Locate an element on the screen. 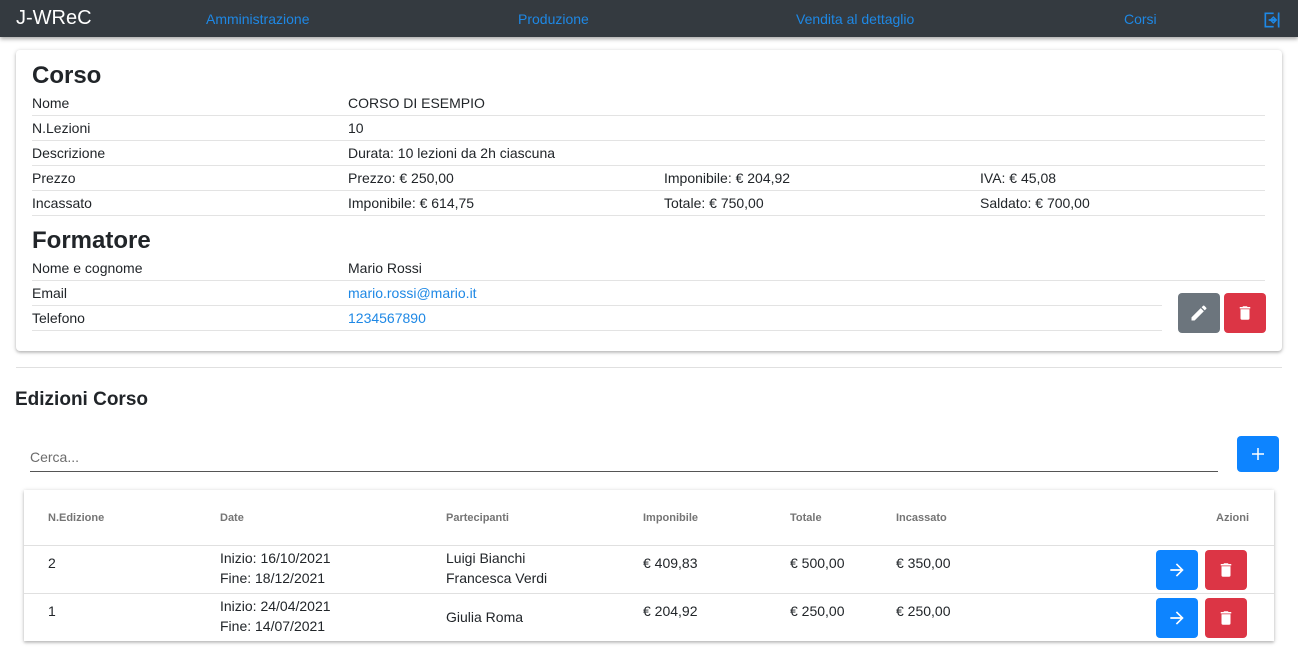 The height and width of the screenshot is (669, 1298). edit-course-button is located at coordinates (1199, 313).